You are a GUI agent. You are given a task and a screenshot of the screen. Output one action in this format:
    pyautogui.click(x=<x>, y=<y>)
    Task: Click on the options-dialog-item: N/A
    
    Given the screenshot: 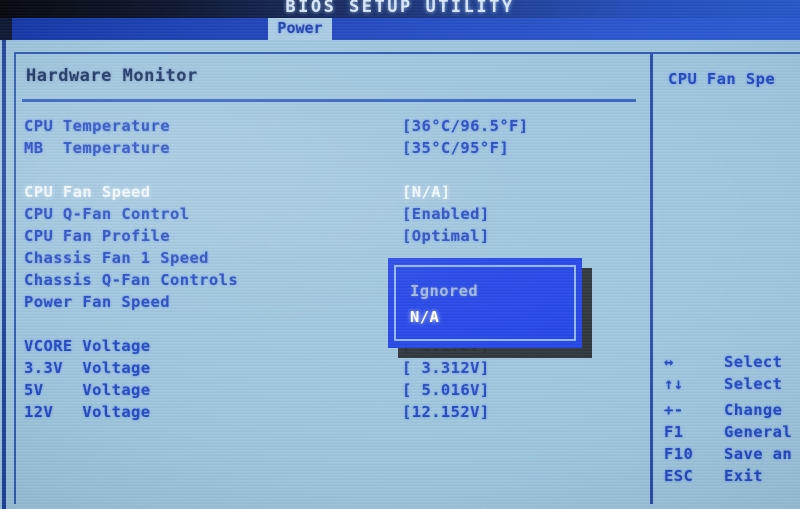 What is the action you would take?
    pyautogui.click(x=424, y=317)
    